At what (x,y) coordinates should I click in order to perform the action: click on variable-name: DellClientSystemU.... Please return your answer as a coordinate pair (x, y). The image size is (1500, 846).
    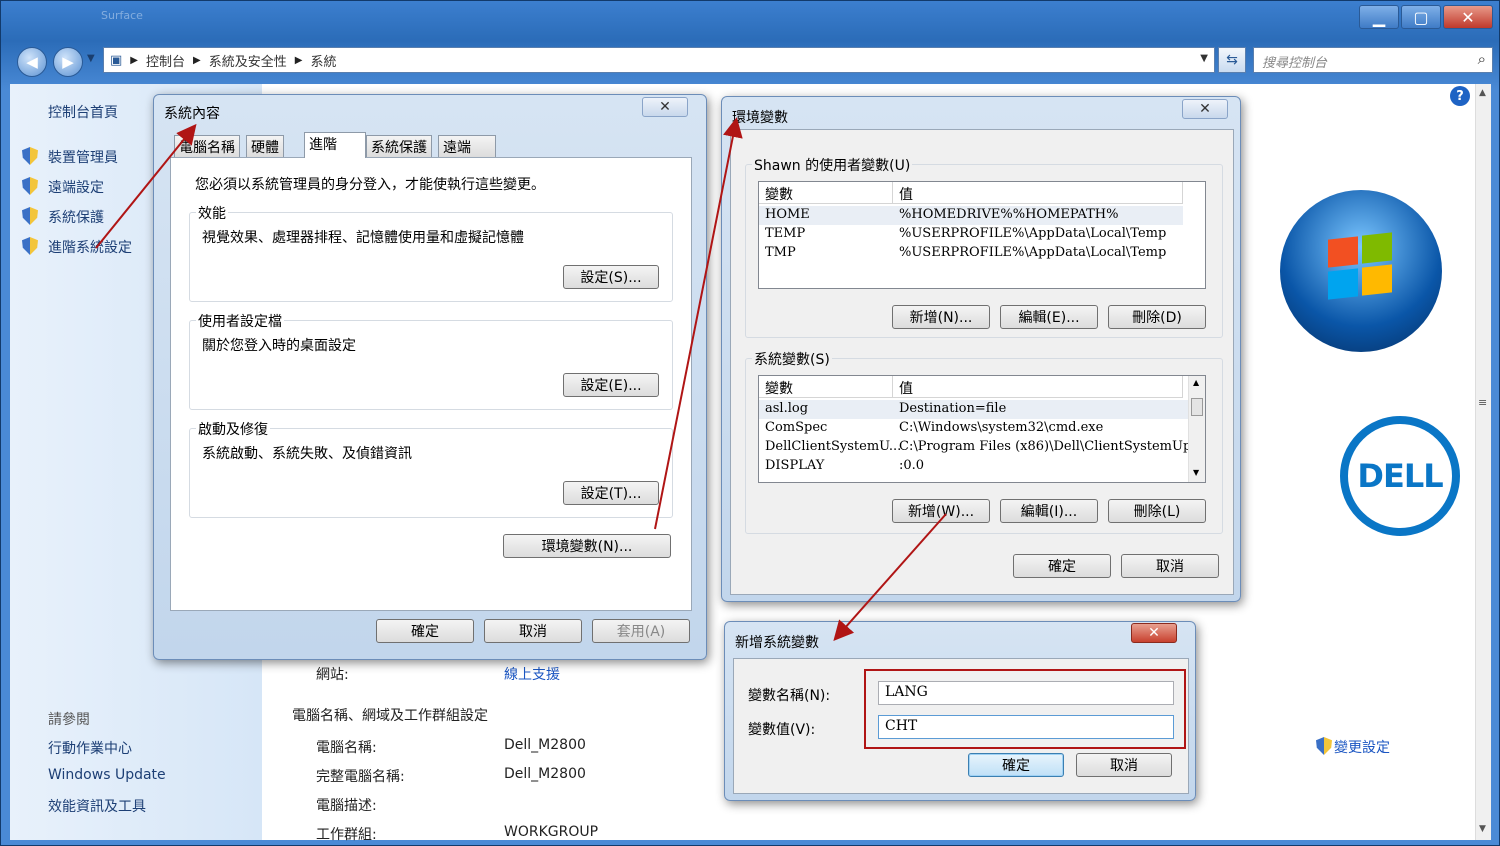
    Looking at the image, I should click on (833, 446).